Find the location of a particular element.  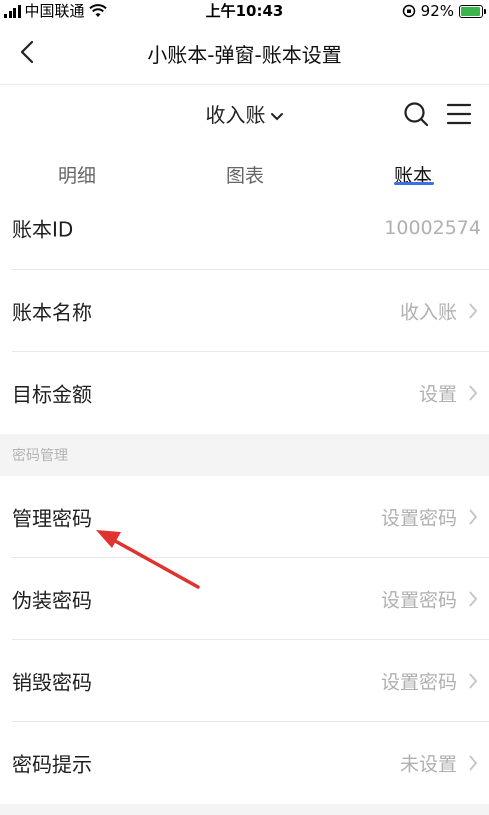

target-amount-label: 目标金额 is located at coordinates (52, 394).